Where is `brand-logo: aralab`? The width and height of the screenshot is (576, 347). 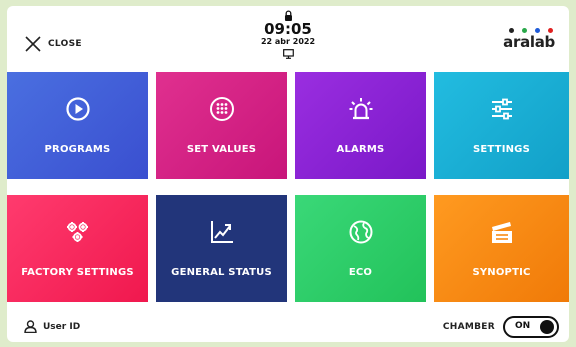
brand-logo: aralab is located at coordinates (529, 39).